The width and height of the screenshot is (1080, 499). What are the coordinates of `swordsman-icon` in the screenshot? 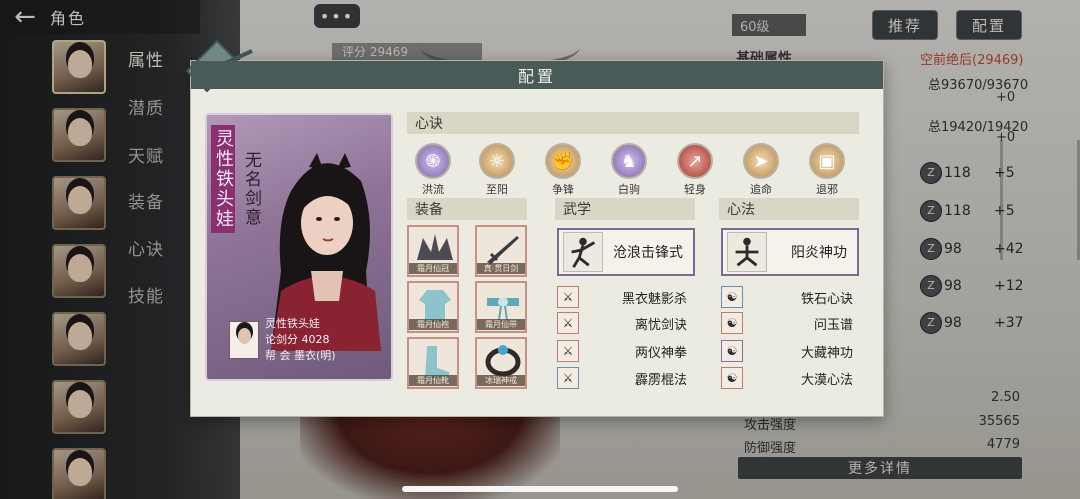 It's located at (583, 252).